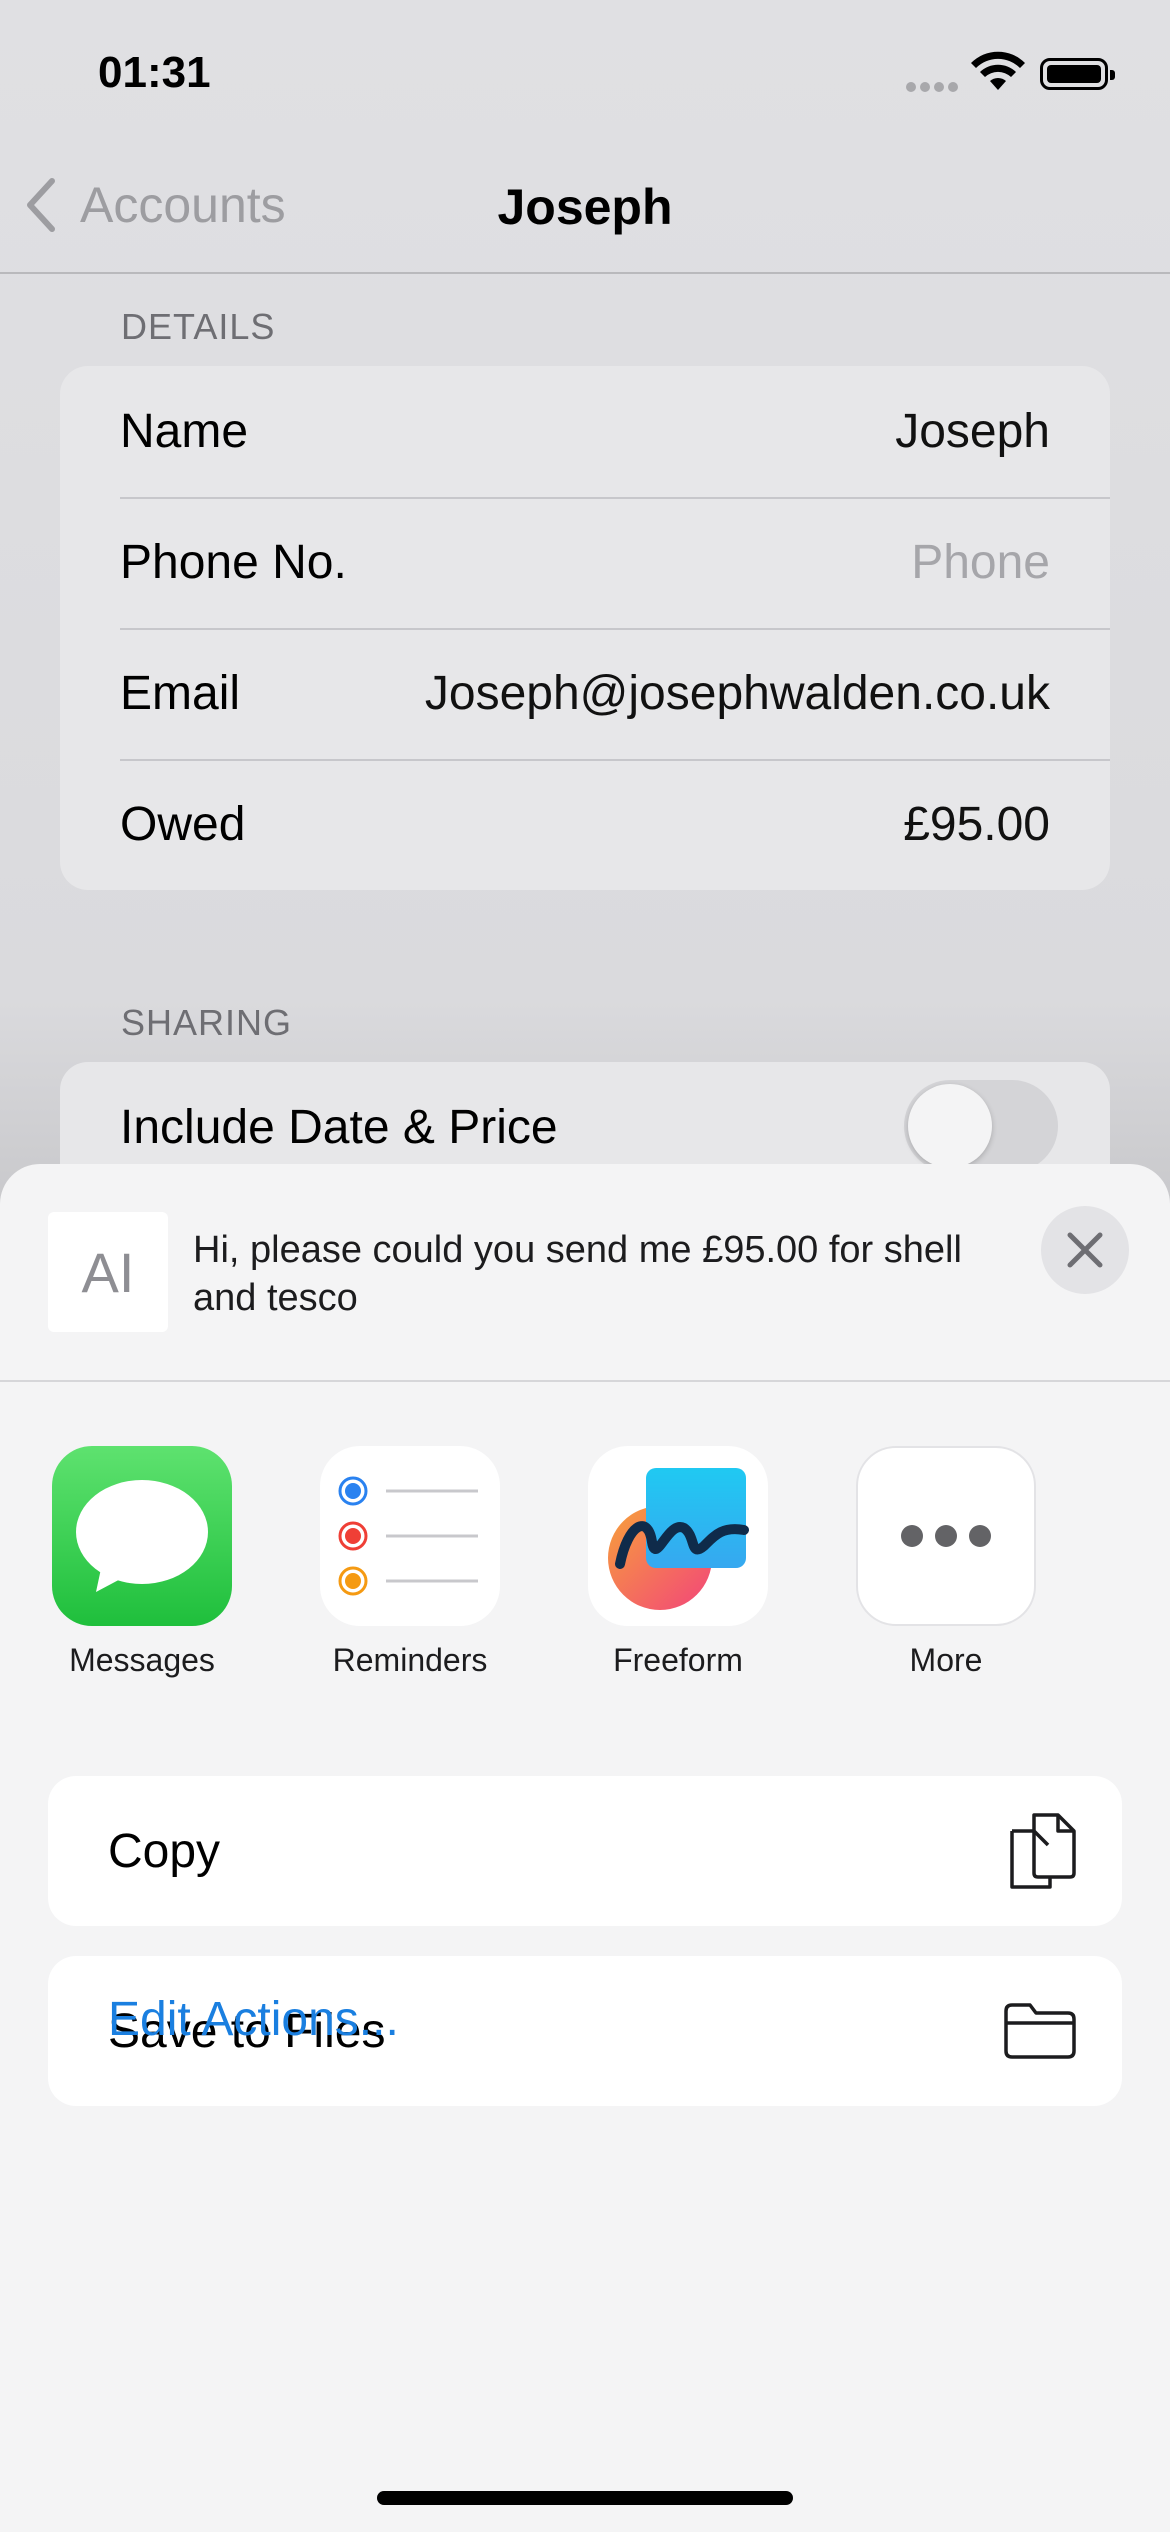 The width and height of the screenshot is (1170, 2532). Describe the element at coordinates (585, 1851) in the screenshot. I see `copy-button: Copy` at that location.